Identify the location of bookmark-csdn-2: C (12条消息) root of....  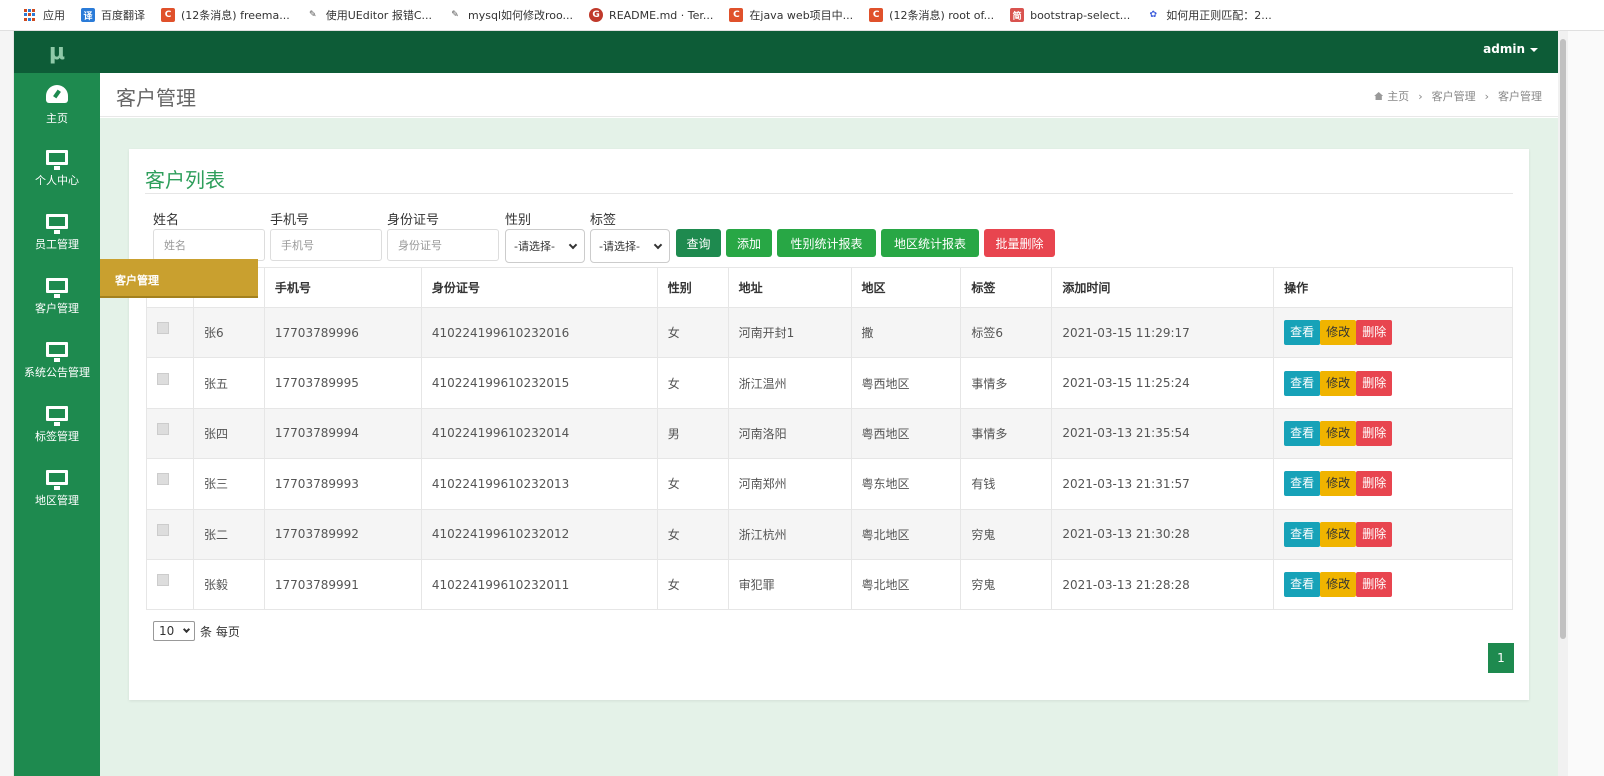
(931, 15).